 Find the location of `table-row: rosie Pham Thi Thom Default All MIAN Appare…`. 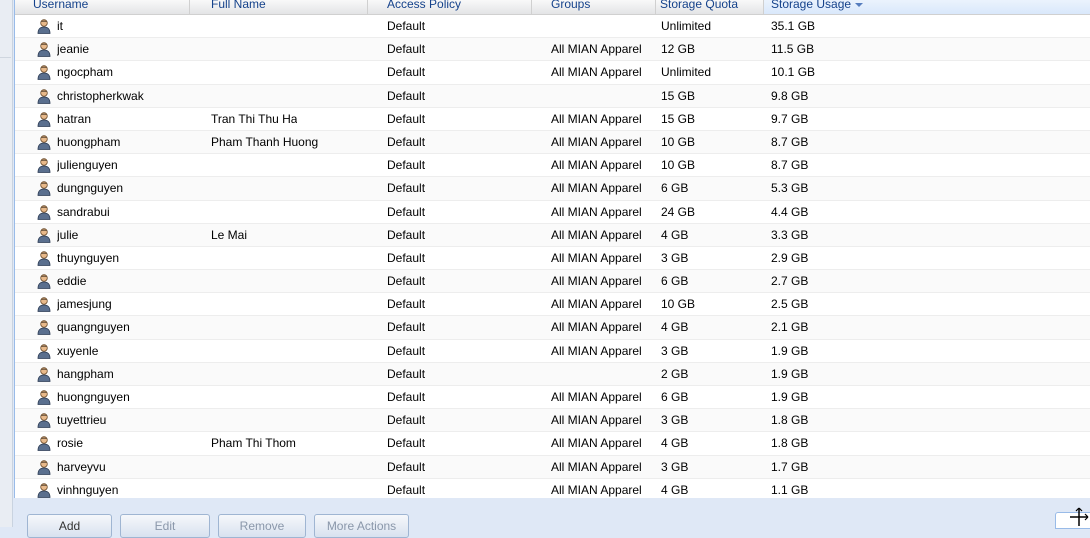

table-row: rosie Pham Thi Thom Default All MIAN Appare… is located at coordinates (552, 444).